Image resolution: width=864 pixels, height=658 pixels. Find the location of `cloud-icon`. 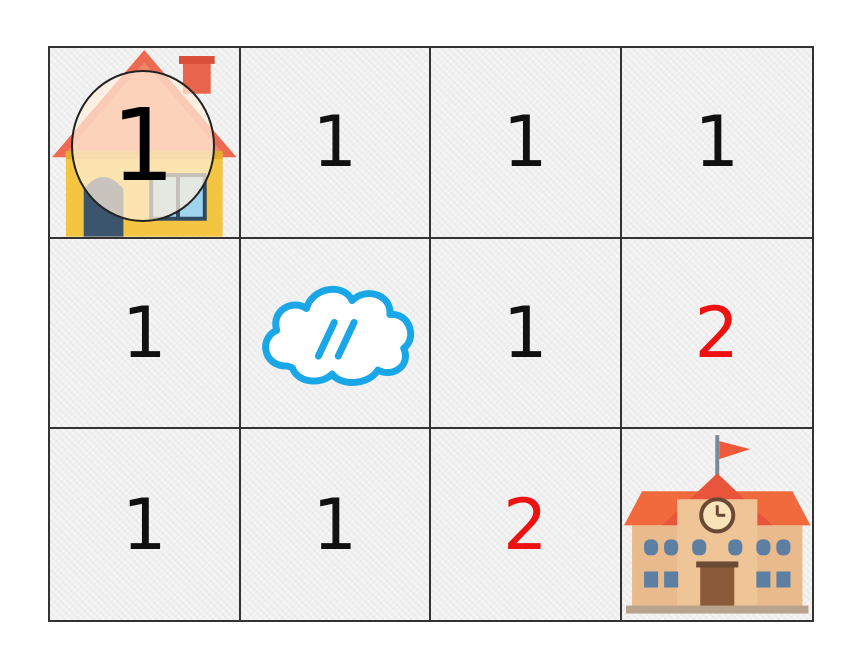

cloud-icon is located at coordinates (337, 335).